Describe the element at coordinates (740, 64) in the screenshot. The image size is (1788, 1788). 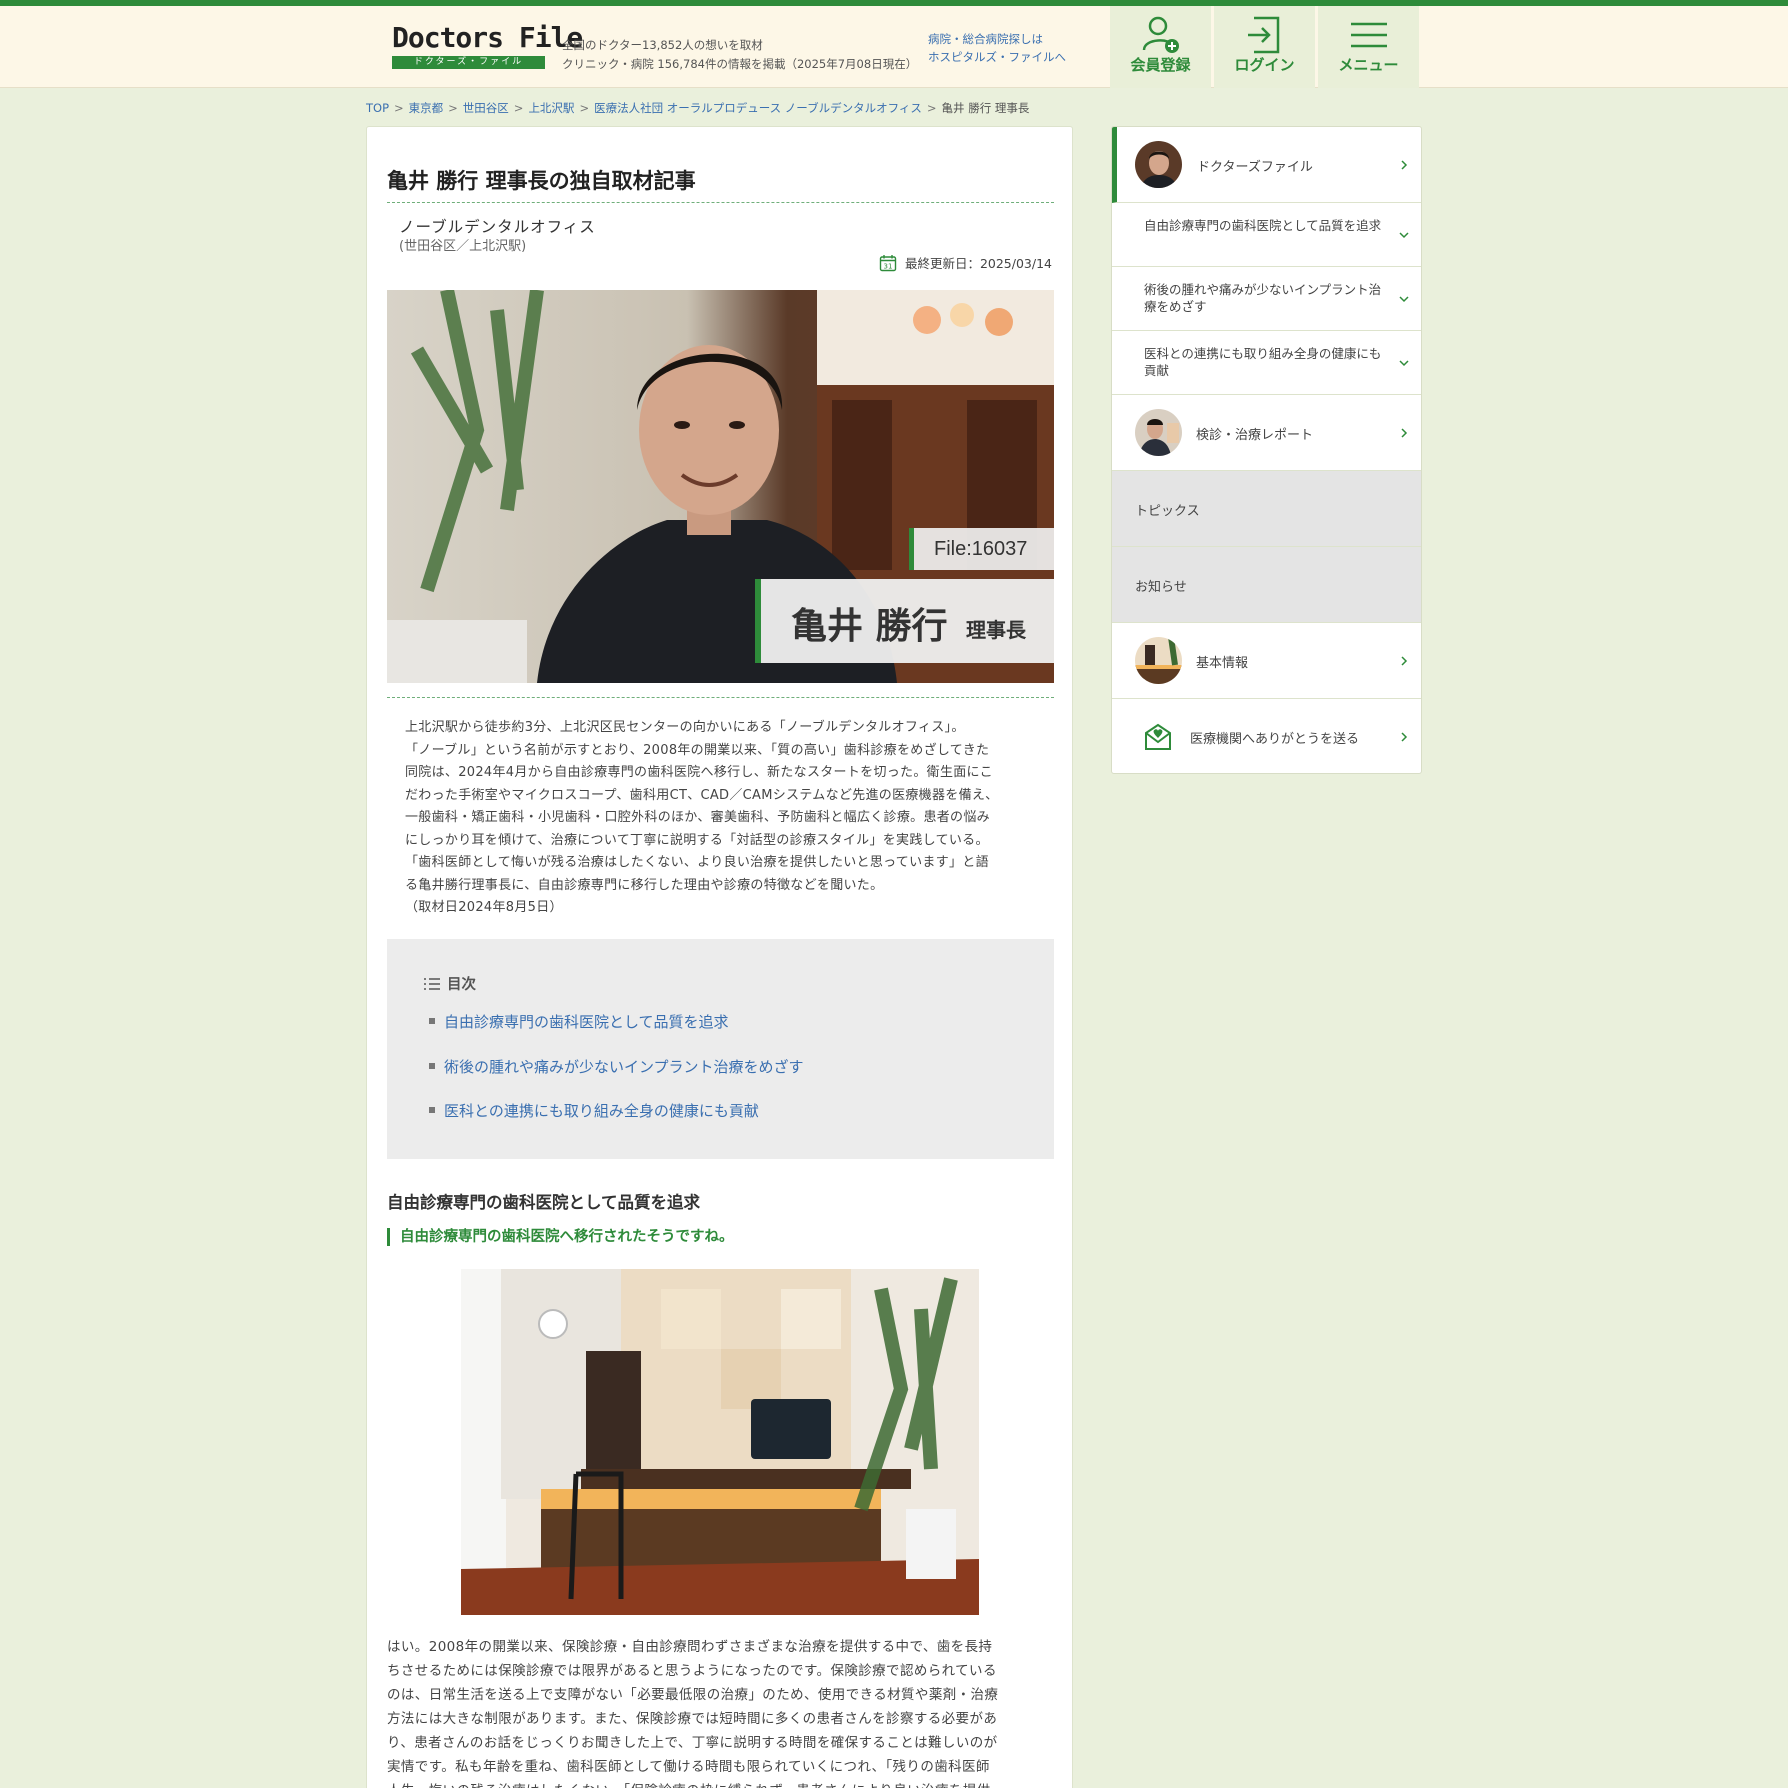
I see `tagline-clinics: クリニック・病院 156,784件の情報を掲載（2025年7月08日現在）` at that location.